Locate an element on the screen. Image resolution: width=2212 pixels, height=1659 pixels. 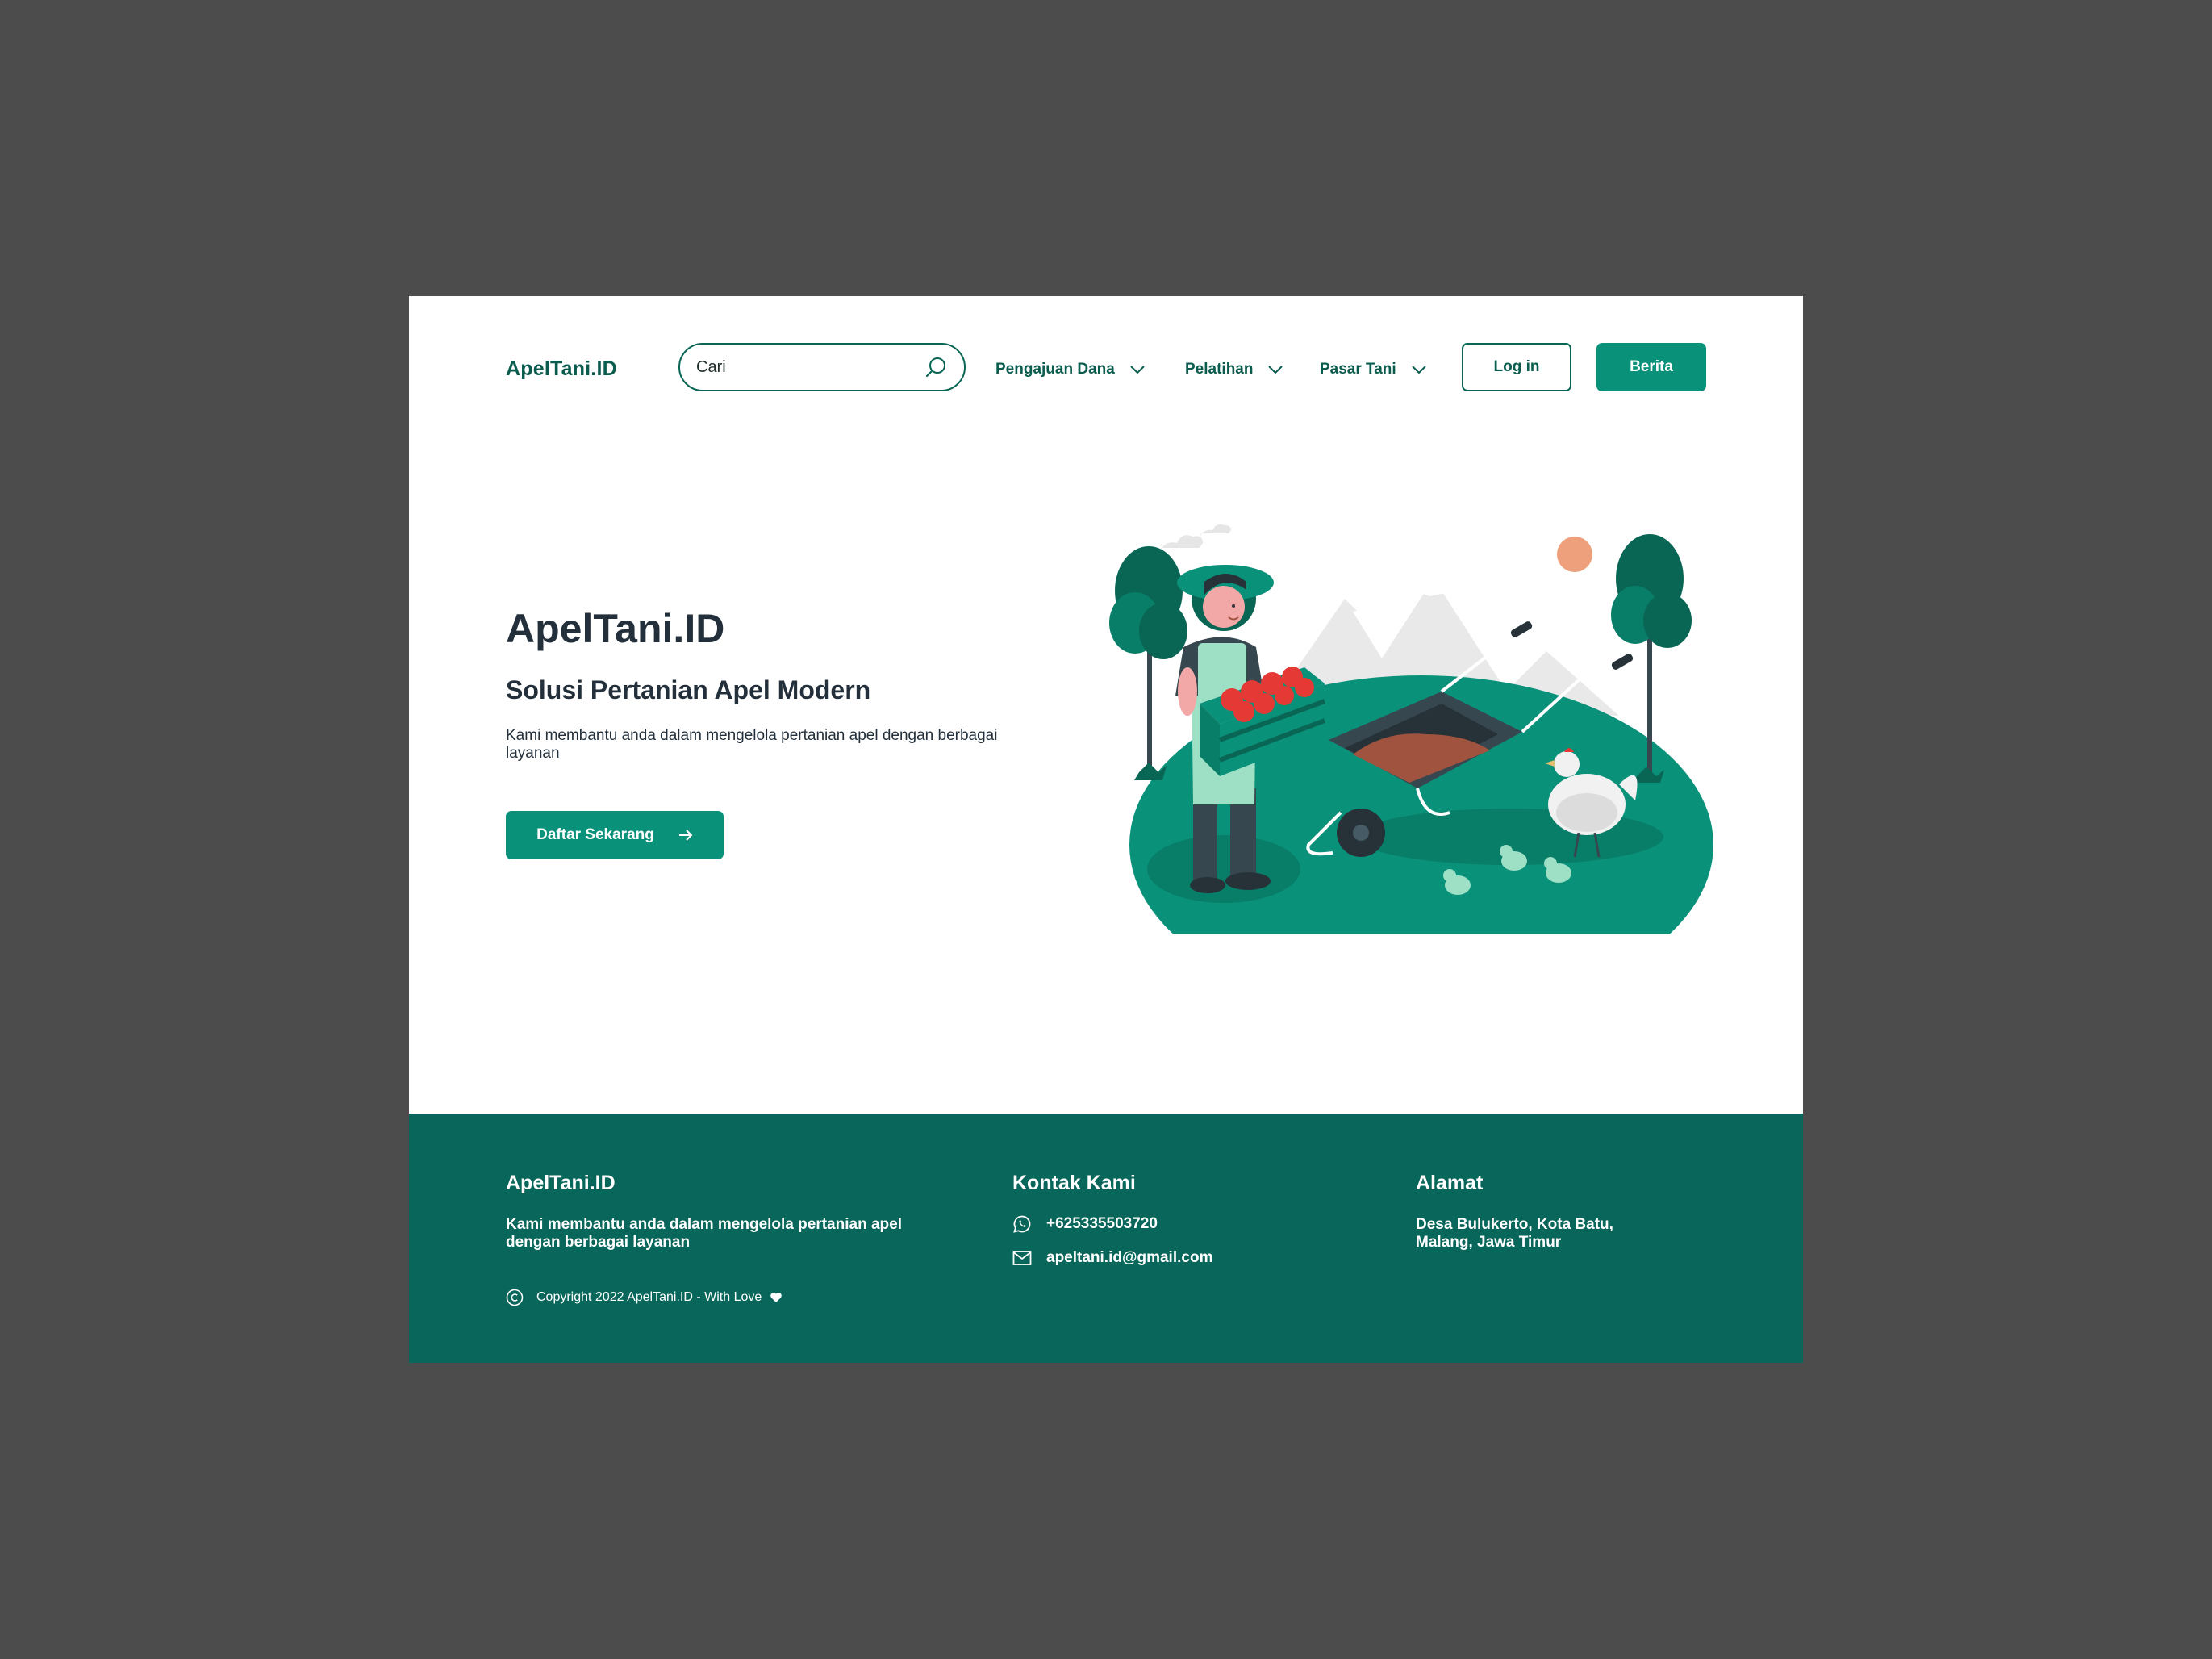
arrow-right-icon is located at coordinates (685, 835).